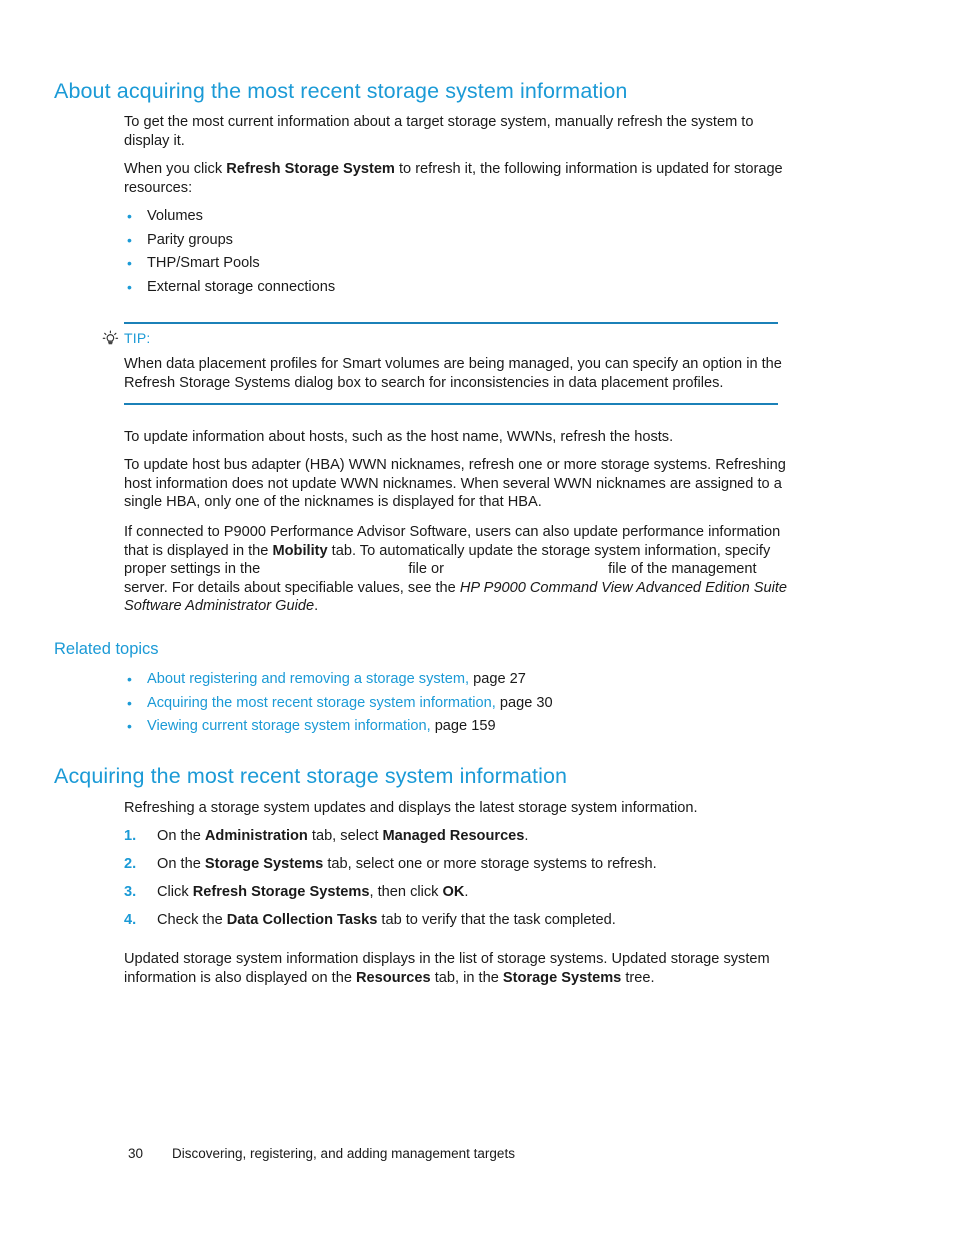 This screenshot has height=1235, width=954. What do you see at coordinates (192, 920) in the screenshot?
I see `step-text-part1: Check the` at bounding box center [192, 920].